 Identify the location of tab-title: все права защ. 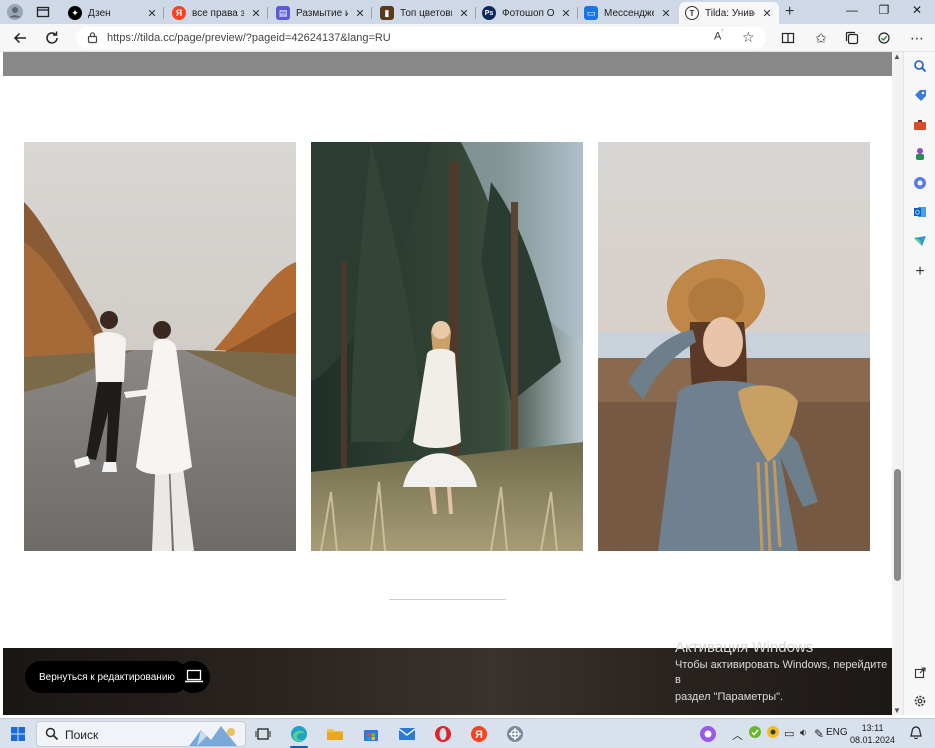
(218, 13).